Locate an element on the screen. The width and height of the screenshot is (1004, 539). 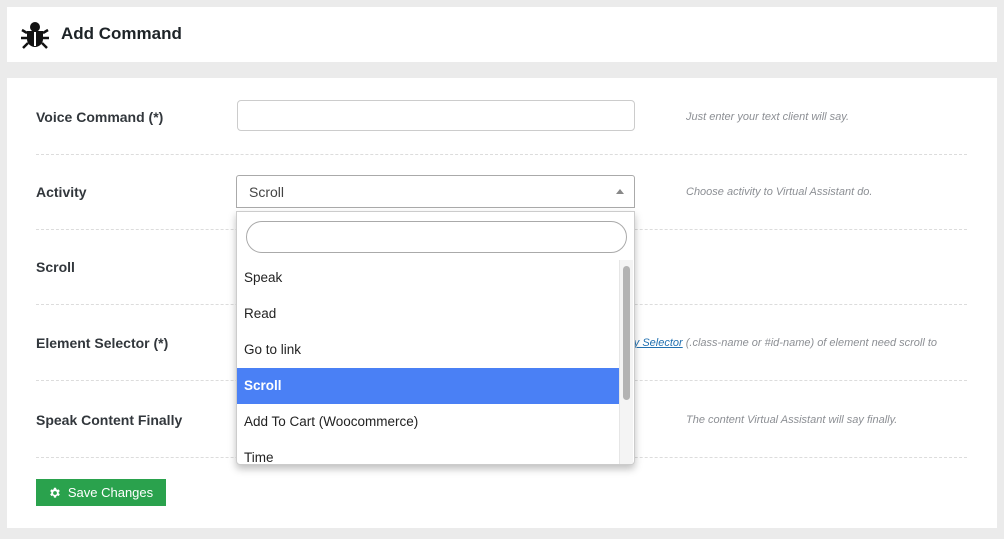
page-title: Add Command is located at coordinates (121, 33).